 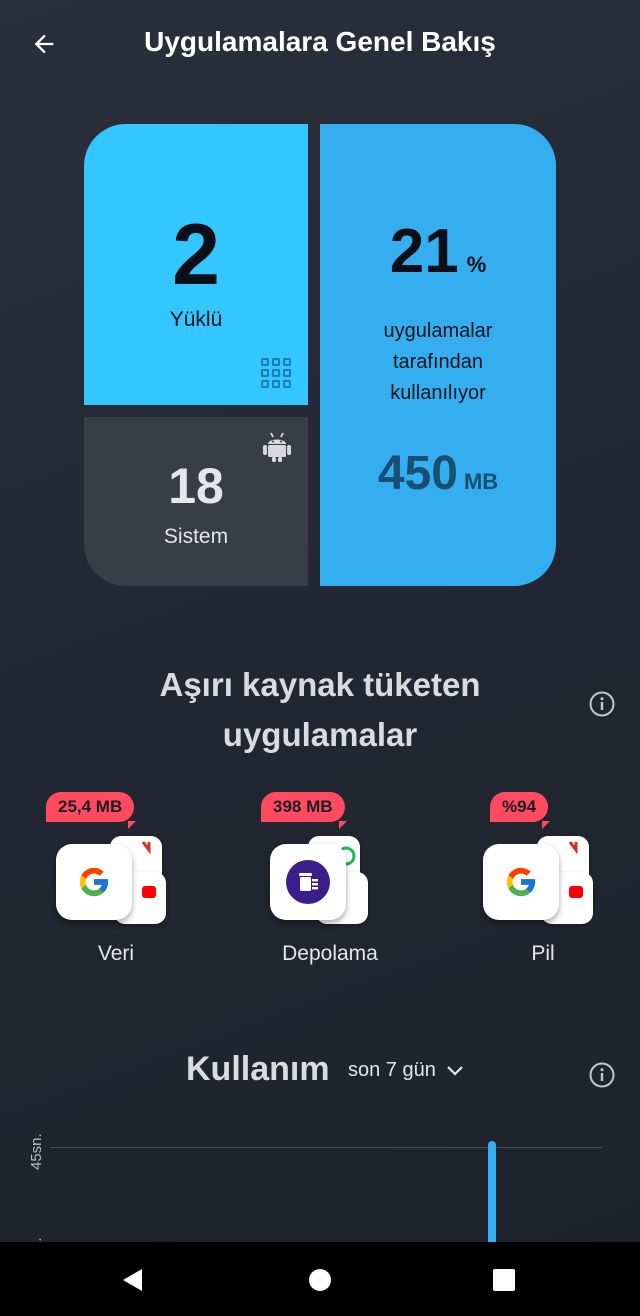 What do you see at coordinates (492, 1191) in the screenshot?
I see `usage-bar` at bounding box center [492, 1191].